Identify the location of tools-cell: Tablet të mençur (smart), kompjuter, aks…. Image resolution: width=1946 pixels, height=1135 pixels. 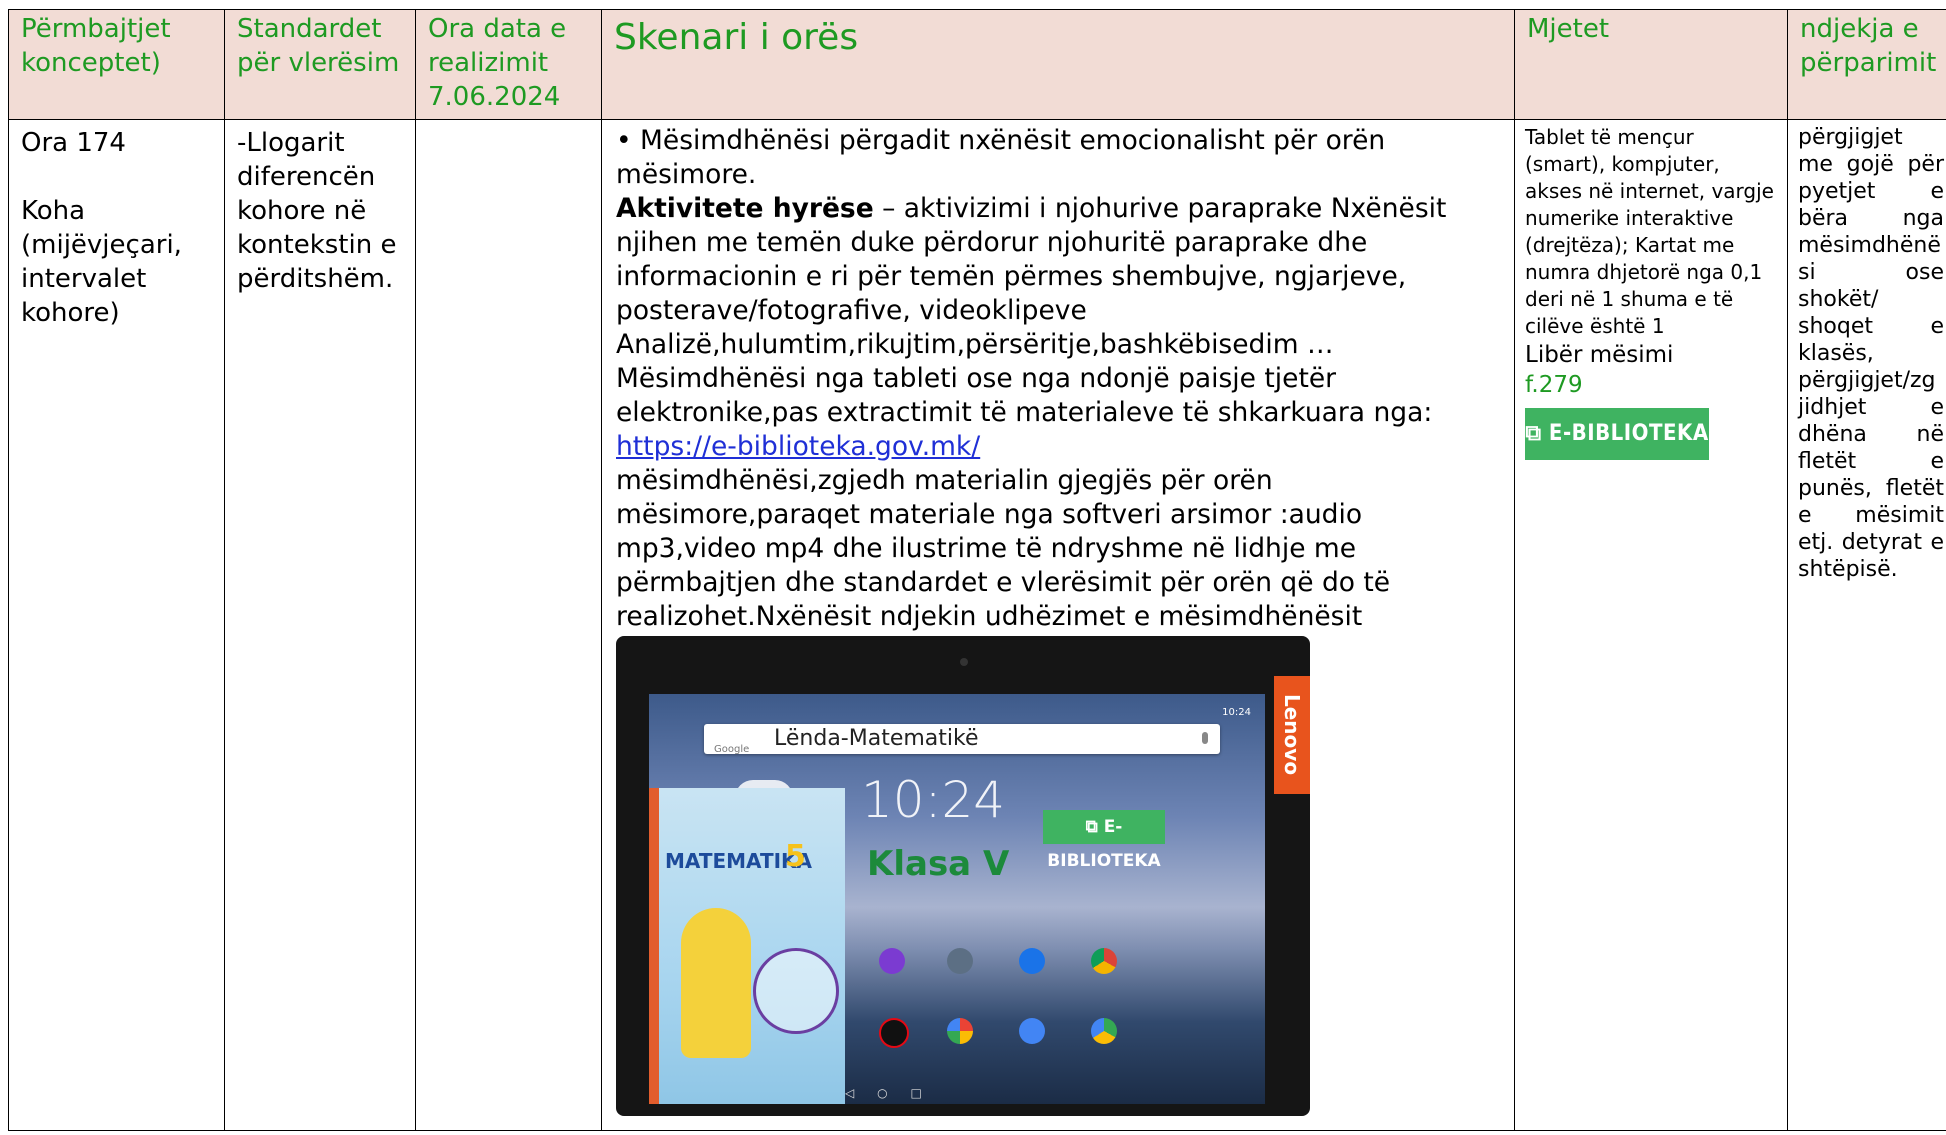
(1651, 625).